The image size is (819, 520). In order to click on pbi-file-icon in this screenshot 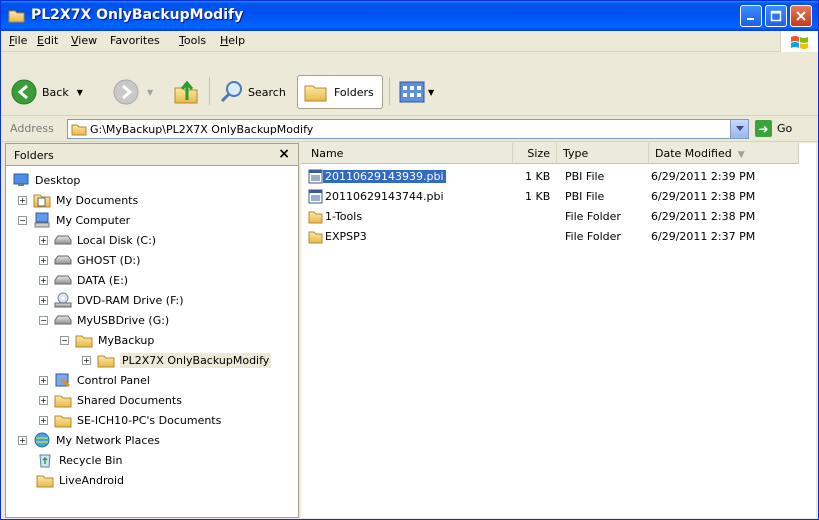, I will do `click(315, 196)`.